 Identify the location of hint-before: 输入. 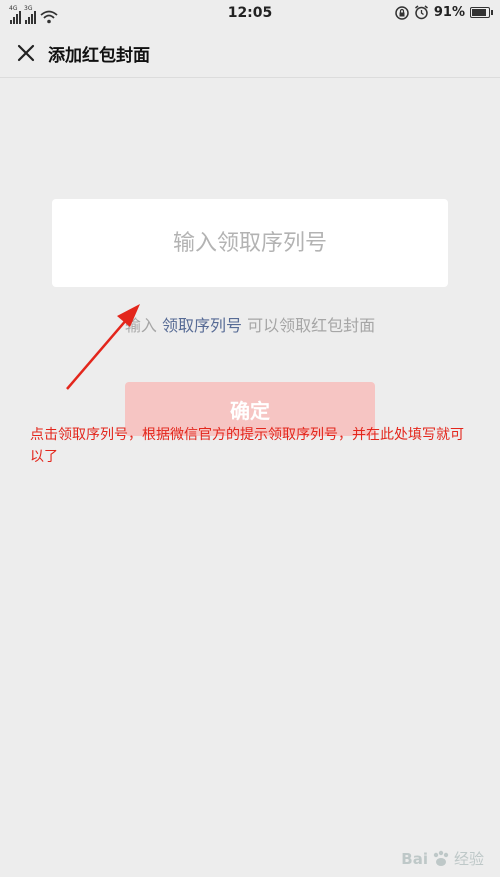
(143, 325).